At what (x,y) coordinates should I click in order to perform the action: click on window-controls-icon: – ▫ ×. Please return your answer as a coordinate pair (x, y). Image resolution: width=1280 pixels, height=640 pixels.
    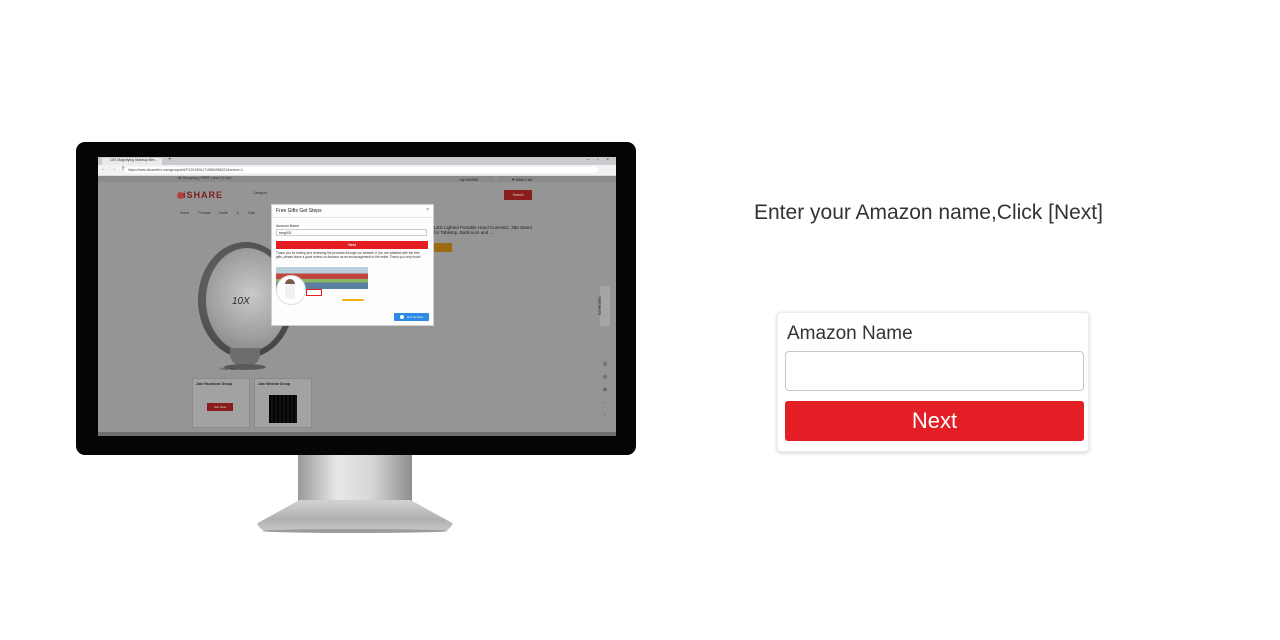
    Looking at the image, I should click on (599, 160).